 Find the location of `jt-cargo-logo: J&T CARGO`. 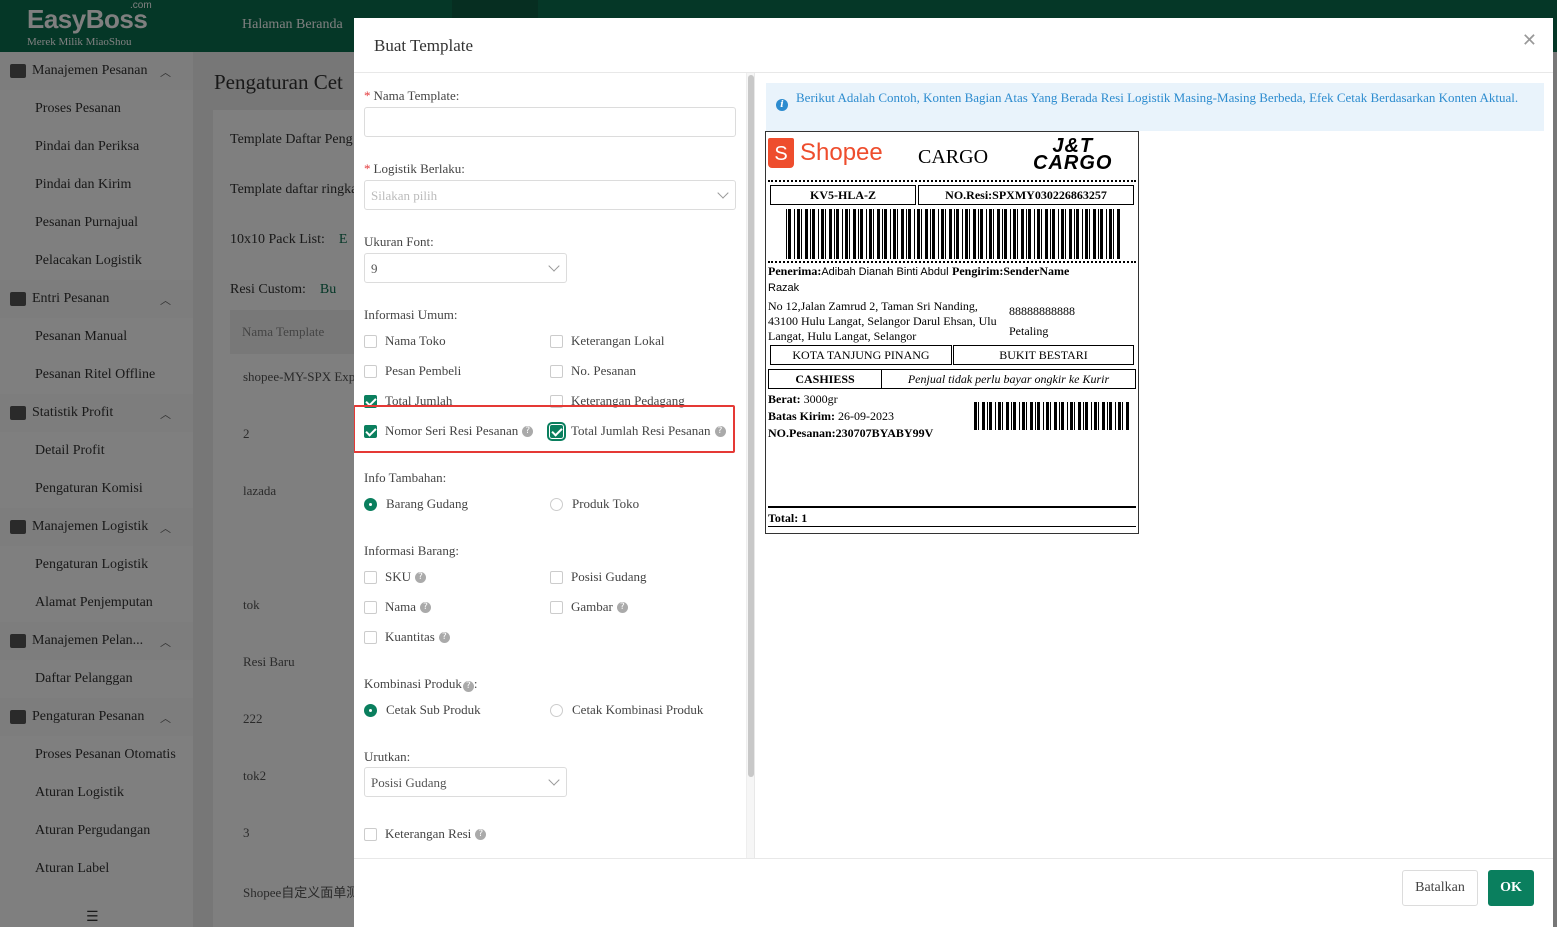

jt-cargo-logo: J&T CARGO is located at coordinates (1073, 154).